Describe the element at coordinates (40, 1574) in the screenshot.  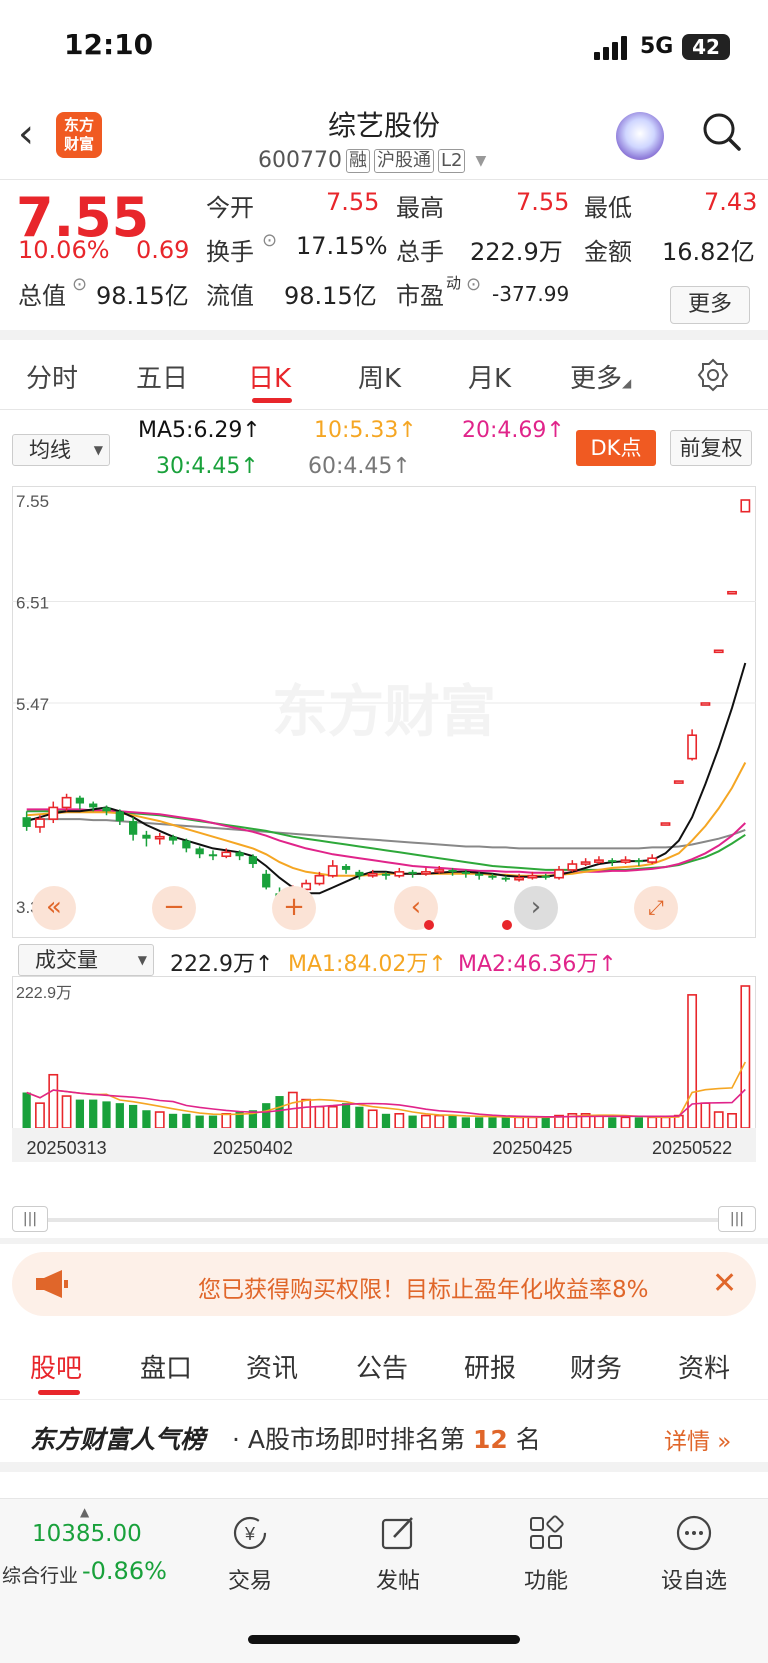
I see `index-name: 综合行业` at that location.